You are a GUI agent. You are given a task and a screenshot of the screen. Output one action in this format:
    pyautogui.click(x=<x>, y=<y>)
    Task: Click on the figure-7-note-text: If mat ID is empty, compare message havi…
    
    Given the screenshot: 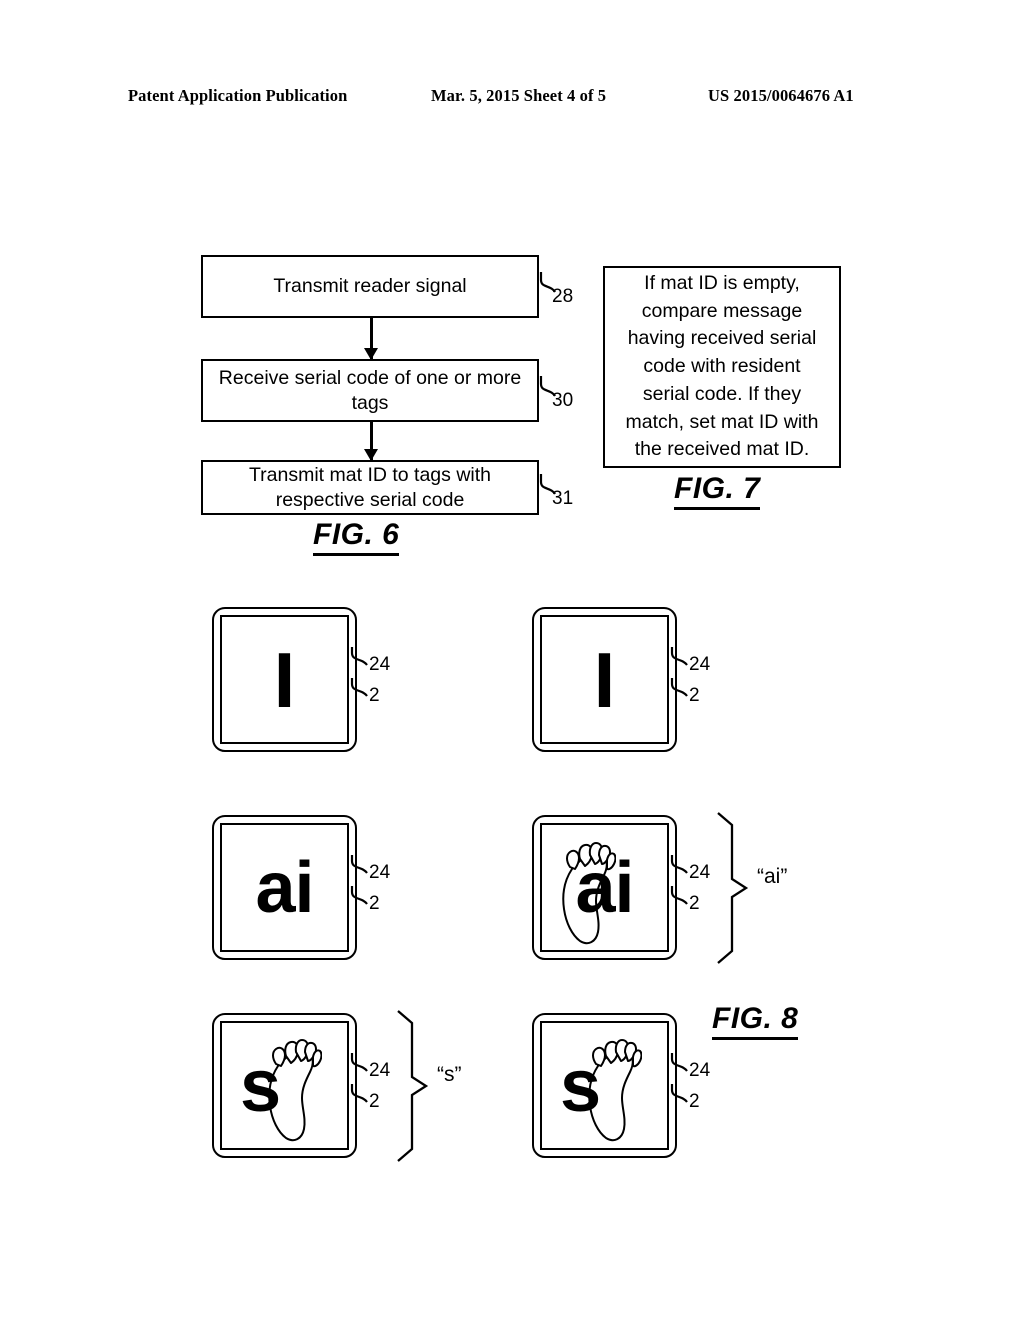 What is the action you would take?
    pyautogui.click(x=722, y=366)
    